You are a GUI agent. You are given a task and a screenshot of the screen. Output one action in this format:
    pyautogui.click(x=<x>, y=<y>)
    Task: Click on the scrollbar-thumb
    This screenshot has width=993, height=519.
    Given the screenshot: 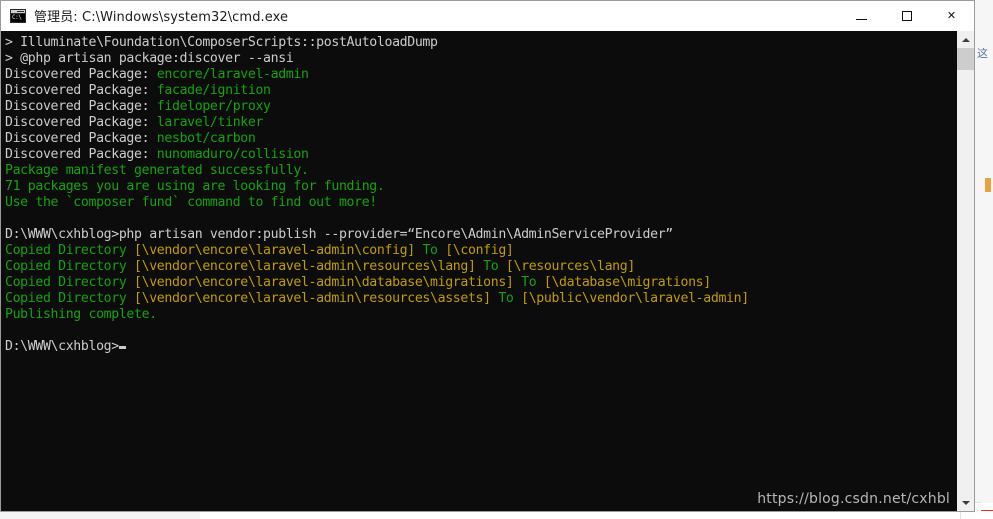 What is the action you would take?
    pyautogui.click(x=965, y=59)
    